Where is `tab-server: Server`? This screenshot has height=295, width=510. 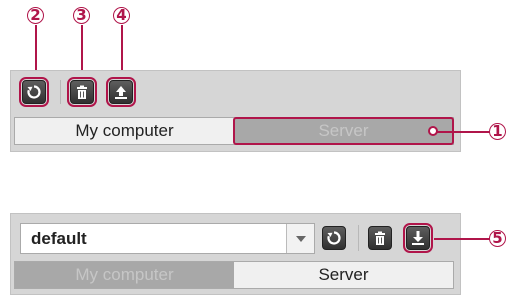
tab-server: Server is located at coordinates (343, 131).